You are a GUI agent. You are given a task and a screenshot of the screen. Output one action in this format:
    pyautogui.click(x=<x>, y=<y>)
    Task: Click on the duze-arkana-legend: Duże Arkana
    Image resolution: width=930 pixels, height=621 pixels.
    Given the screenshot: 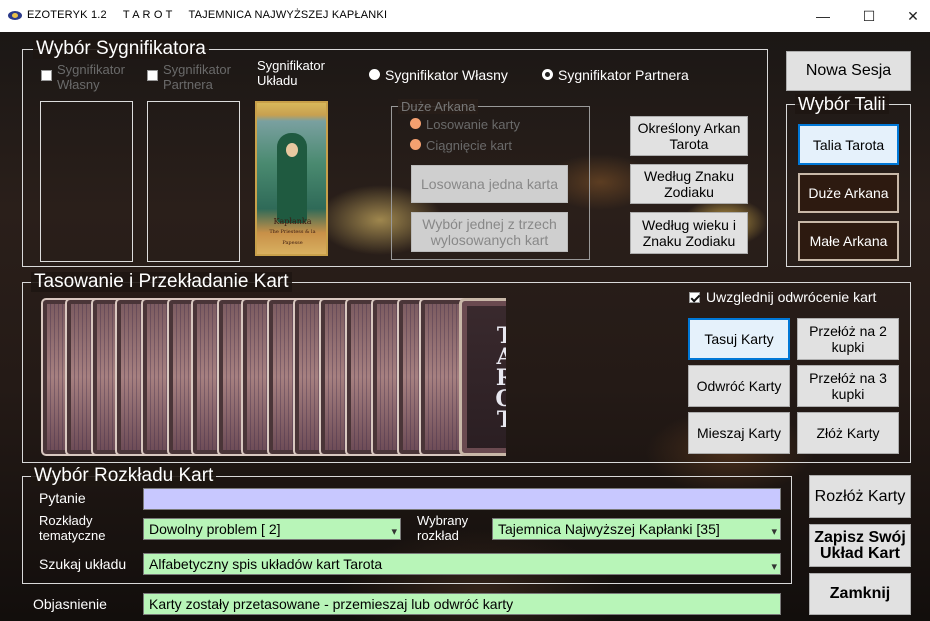 What is the action you would take?
    pyautogui.click(x=438, y=106)
    